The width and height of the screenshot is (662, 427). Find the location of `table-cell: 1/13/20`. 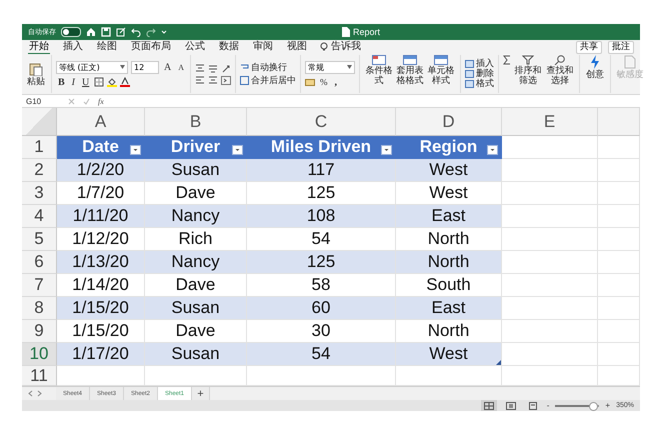

table-cell: 1/13/20 is located at coordinates (101, 262).